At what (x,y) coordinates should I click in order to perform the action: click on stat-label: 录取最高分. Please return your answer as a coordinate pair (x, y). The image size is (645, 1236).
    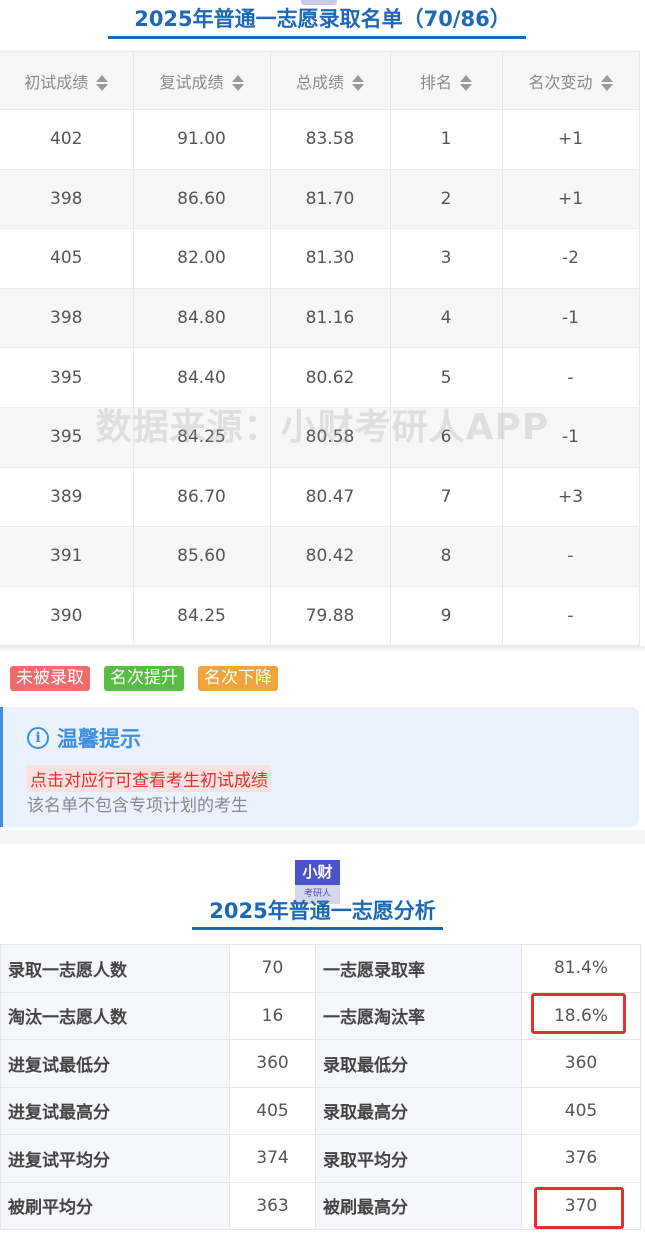
    Looking at the image, I should click on (418, 1110).